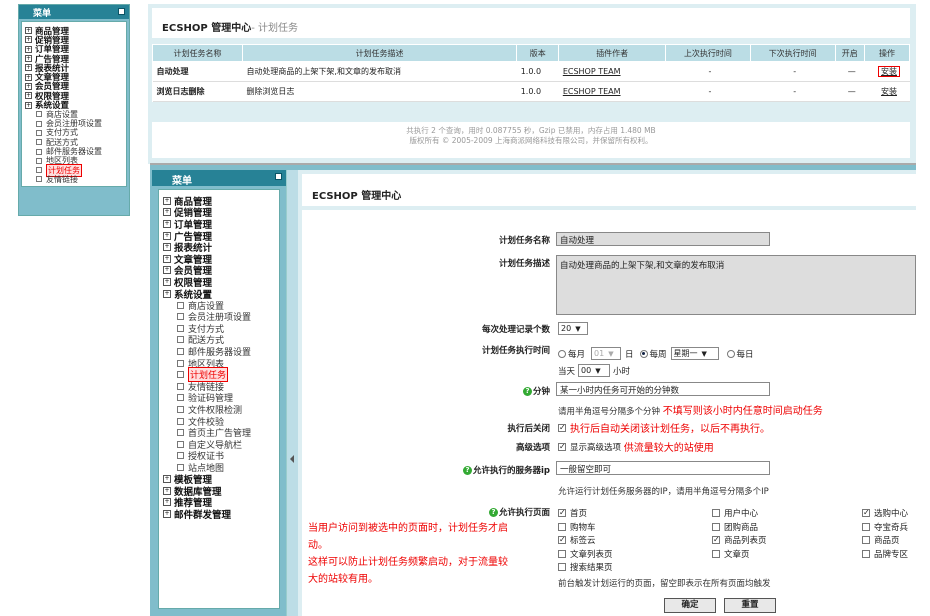 The height and width of the screenshot is (616, 930). Describe the element at coordinates (220, 305) in the screenshot. I see `sidebar-subitem: 商店设置` at that location.